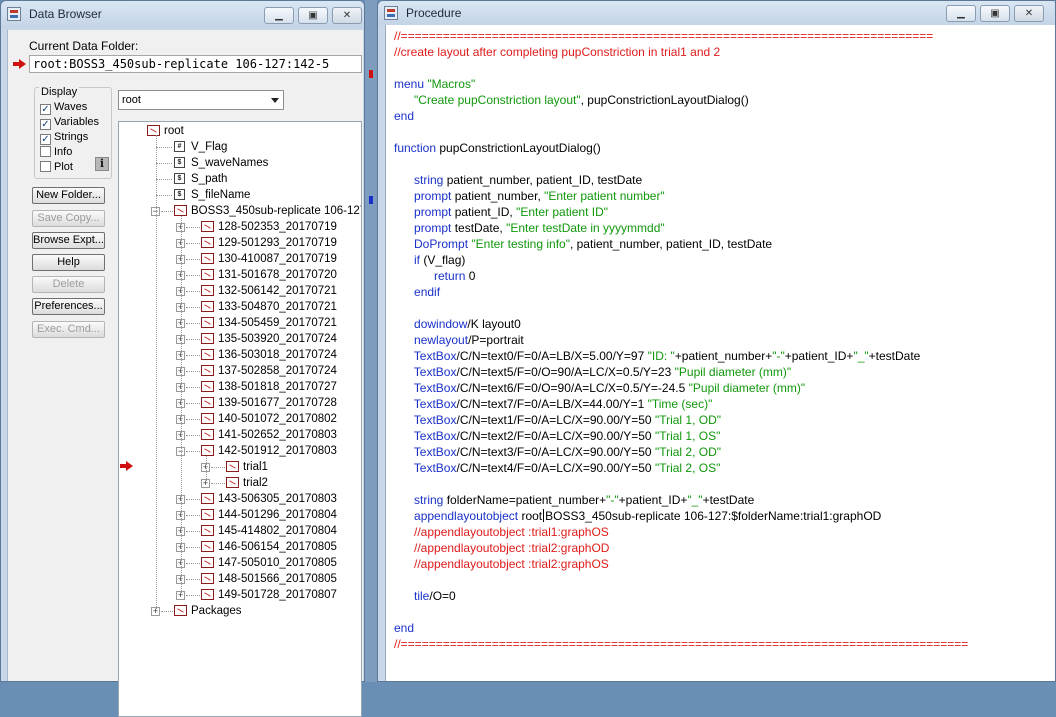 Image resolution: width=1056 pixels, height=717 pixels. I want to click on window-gap, so click(371, 341).